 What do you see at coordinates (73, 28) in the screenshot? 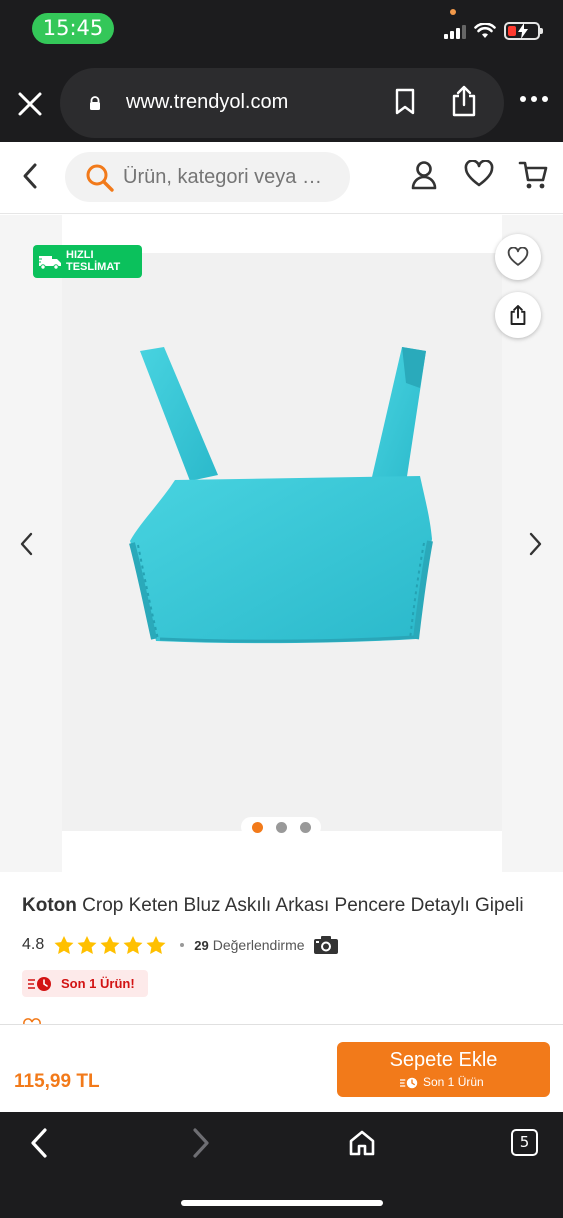
I see `status-time: 15:45` at bounding box center [73, 28].